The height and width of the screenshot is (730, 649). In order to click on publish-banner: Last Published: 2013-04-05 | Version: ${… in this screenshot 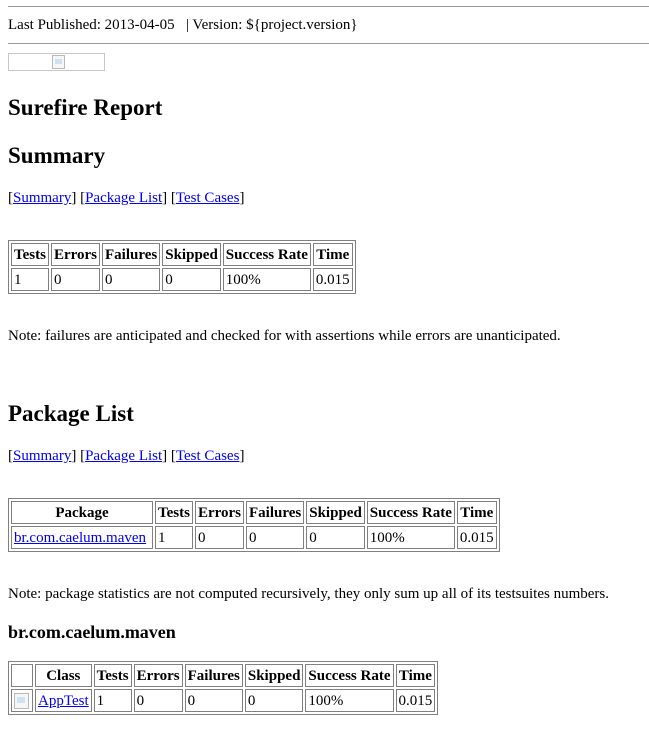, I will do `click(183, 25)`.